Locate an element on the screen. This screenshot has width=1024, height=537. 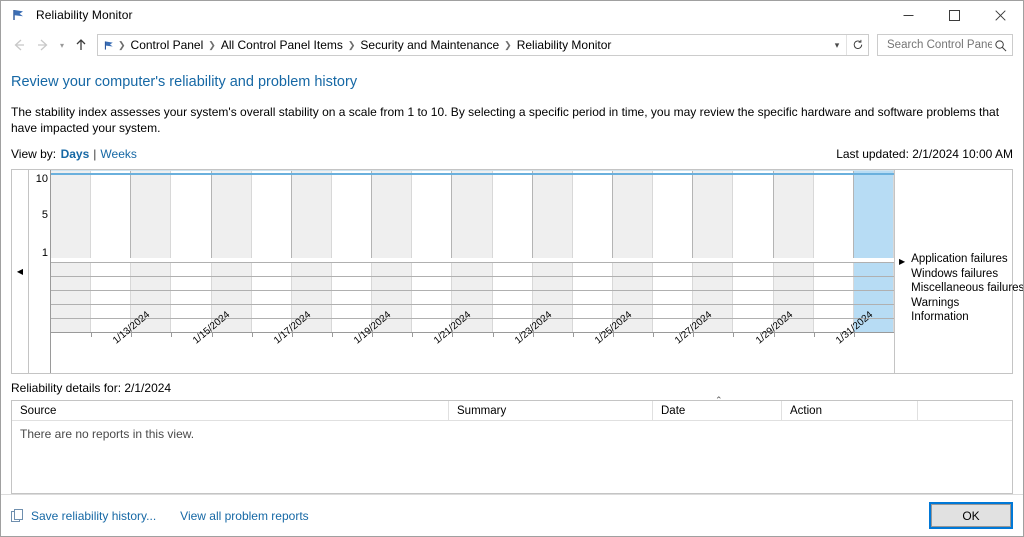
up-arrow-icon is located at coordinates (81, 45).